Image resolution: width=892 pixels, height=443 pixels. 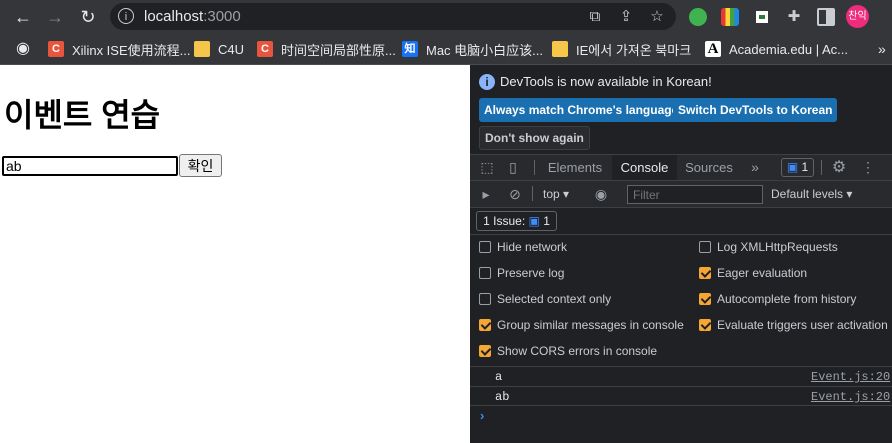 I want to click on profile-avatar: 찬익, so click(x=857, y=16).